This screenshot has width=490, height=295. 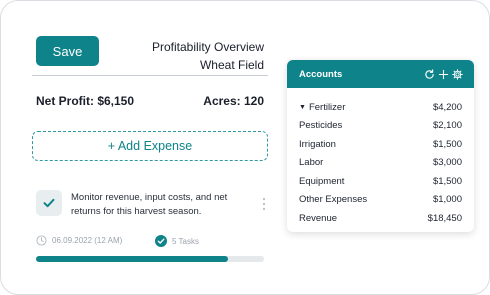 I want to click on accounts-header-icons, so click(x=443, y=74).